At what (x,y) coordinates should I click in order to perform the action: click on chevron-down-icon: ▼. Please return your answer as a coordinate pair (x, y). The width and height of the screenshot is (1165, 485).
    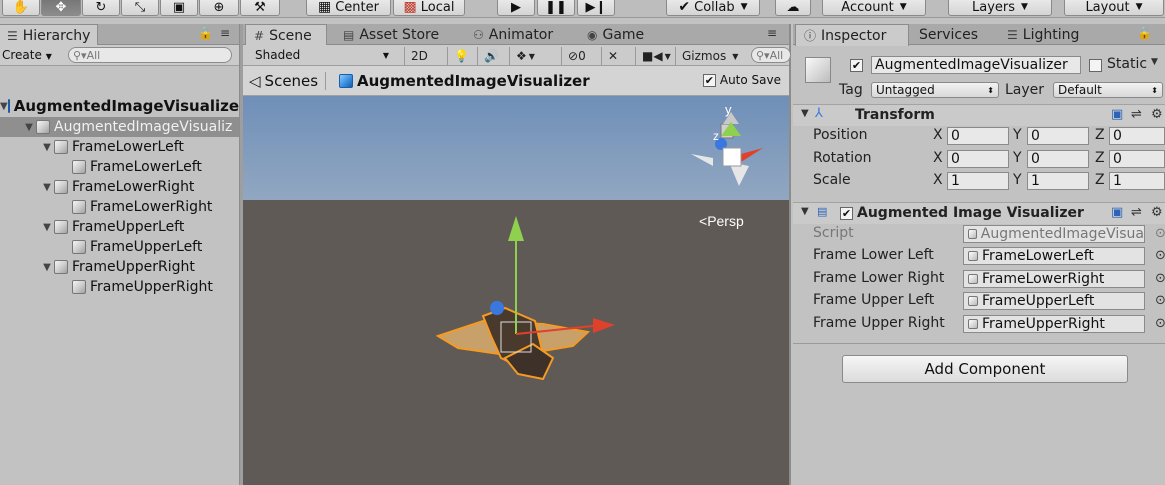
    Looking at the image, I should click on (1154, 62).